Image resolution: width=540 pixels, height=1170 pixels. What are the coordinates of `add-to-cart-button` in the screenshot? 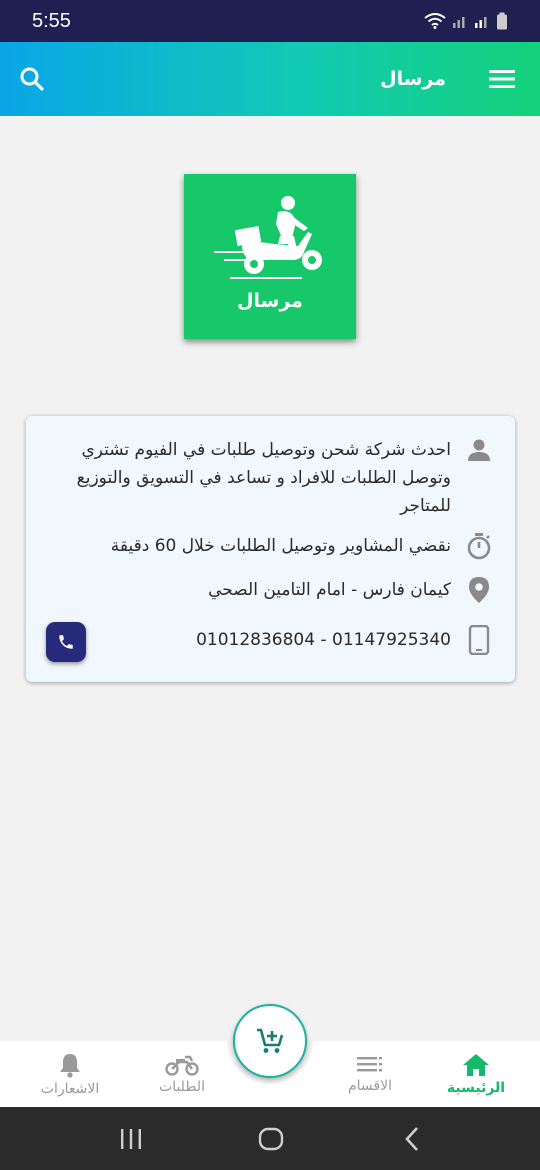 It's located at (270, 1041).